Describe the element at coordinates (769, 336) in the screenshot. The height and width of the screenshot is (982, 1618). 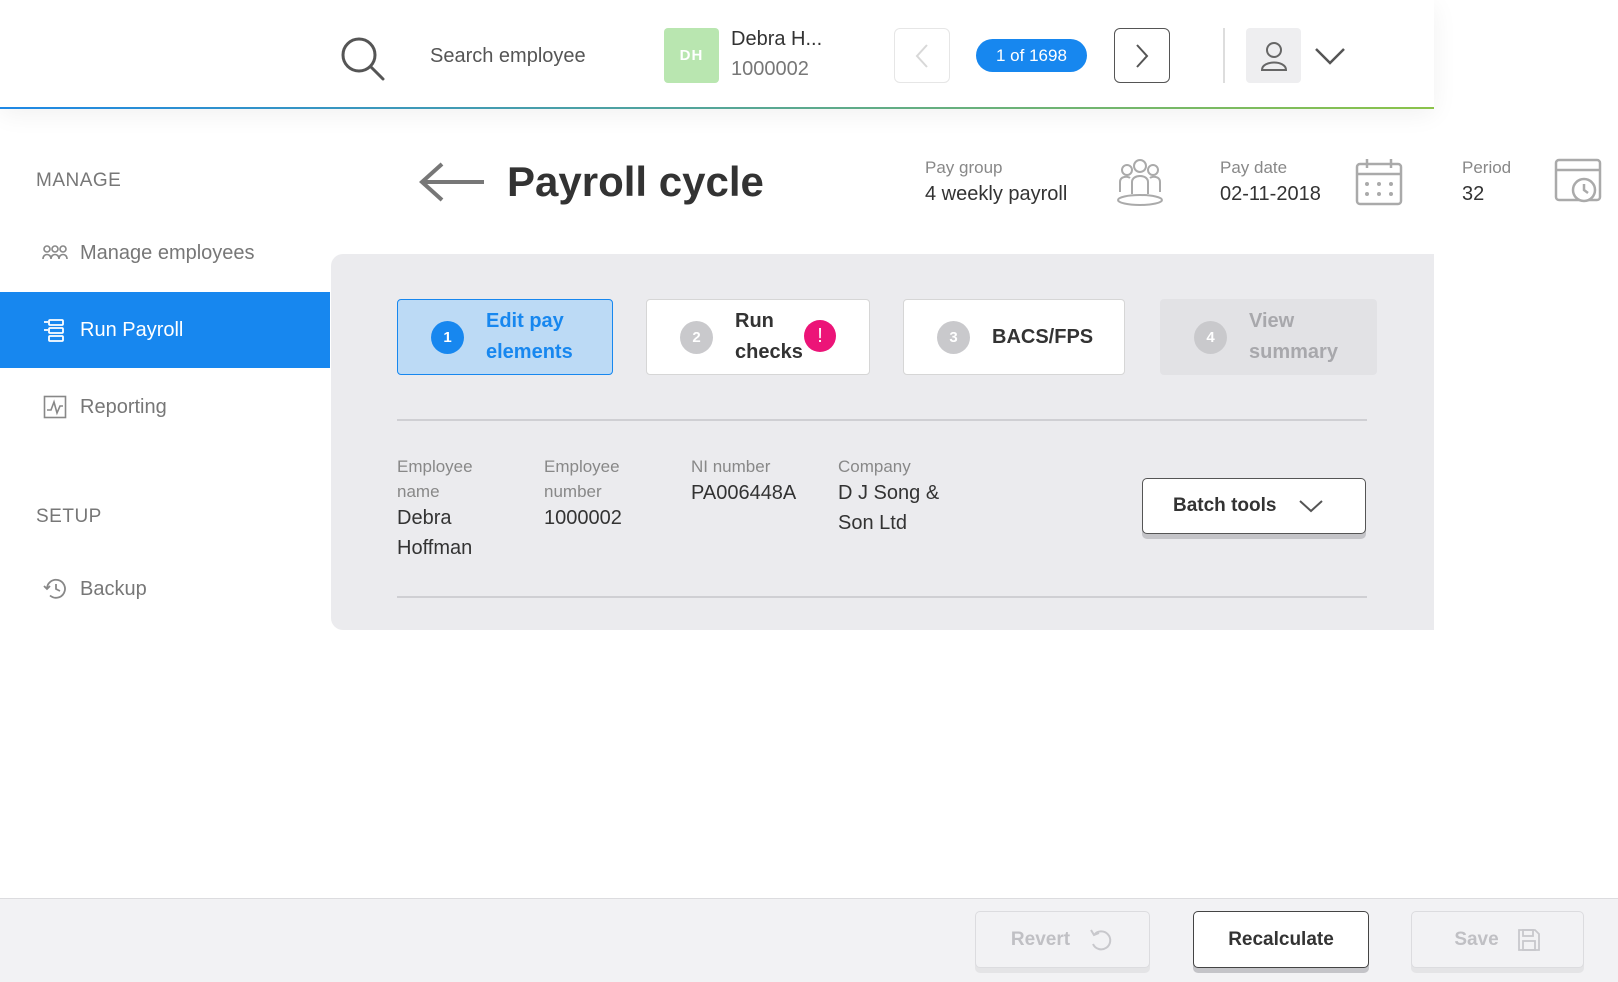
I see `step-label: Run checks` at that location.